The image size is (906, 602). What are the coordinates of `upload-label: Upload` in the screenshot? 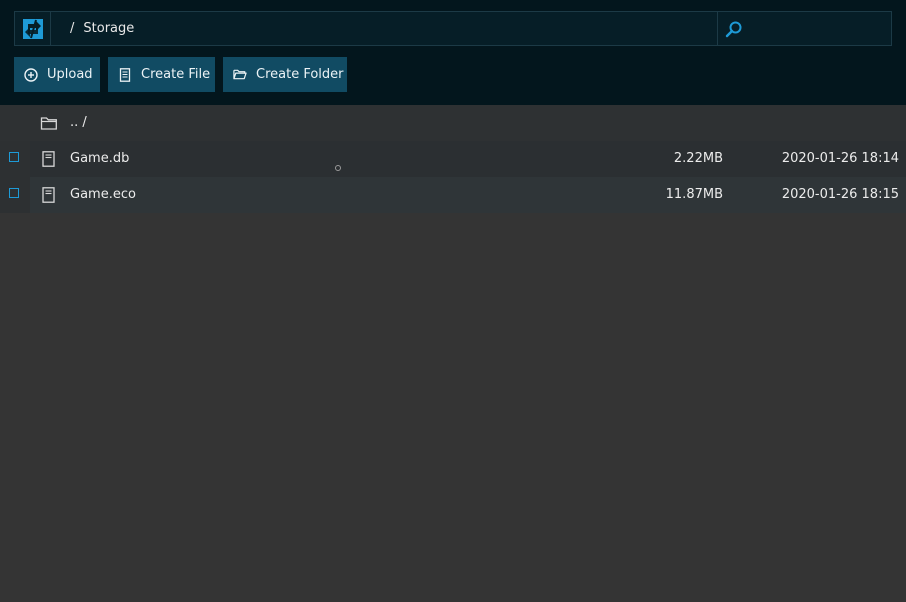 It's located at (70, 74).